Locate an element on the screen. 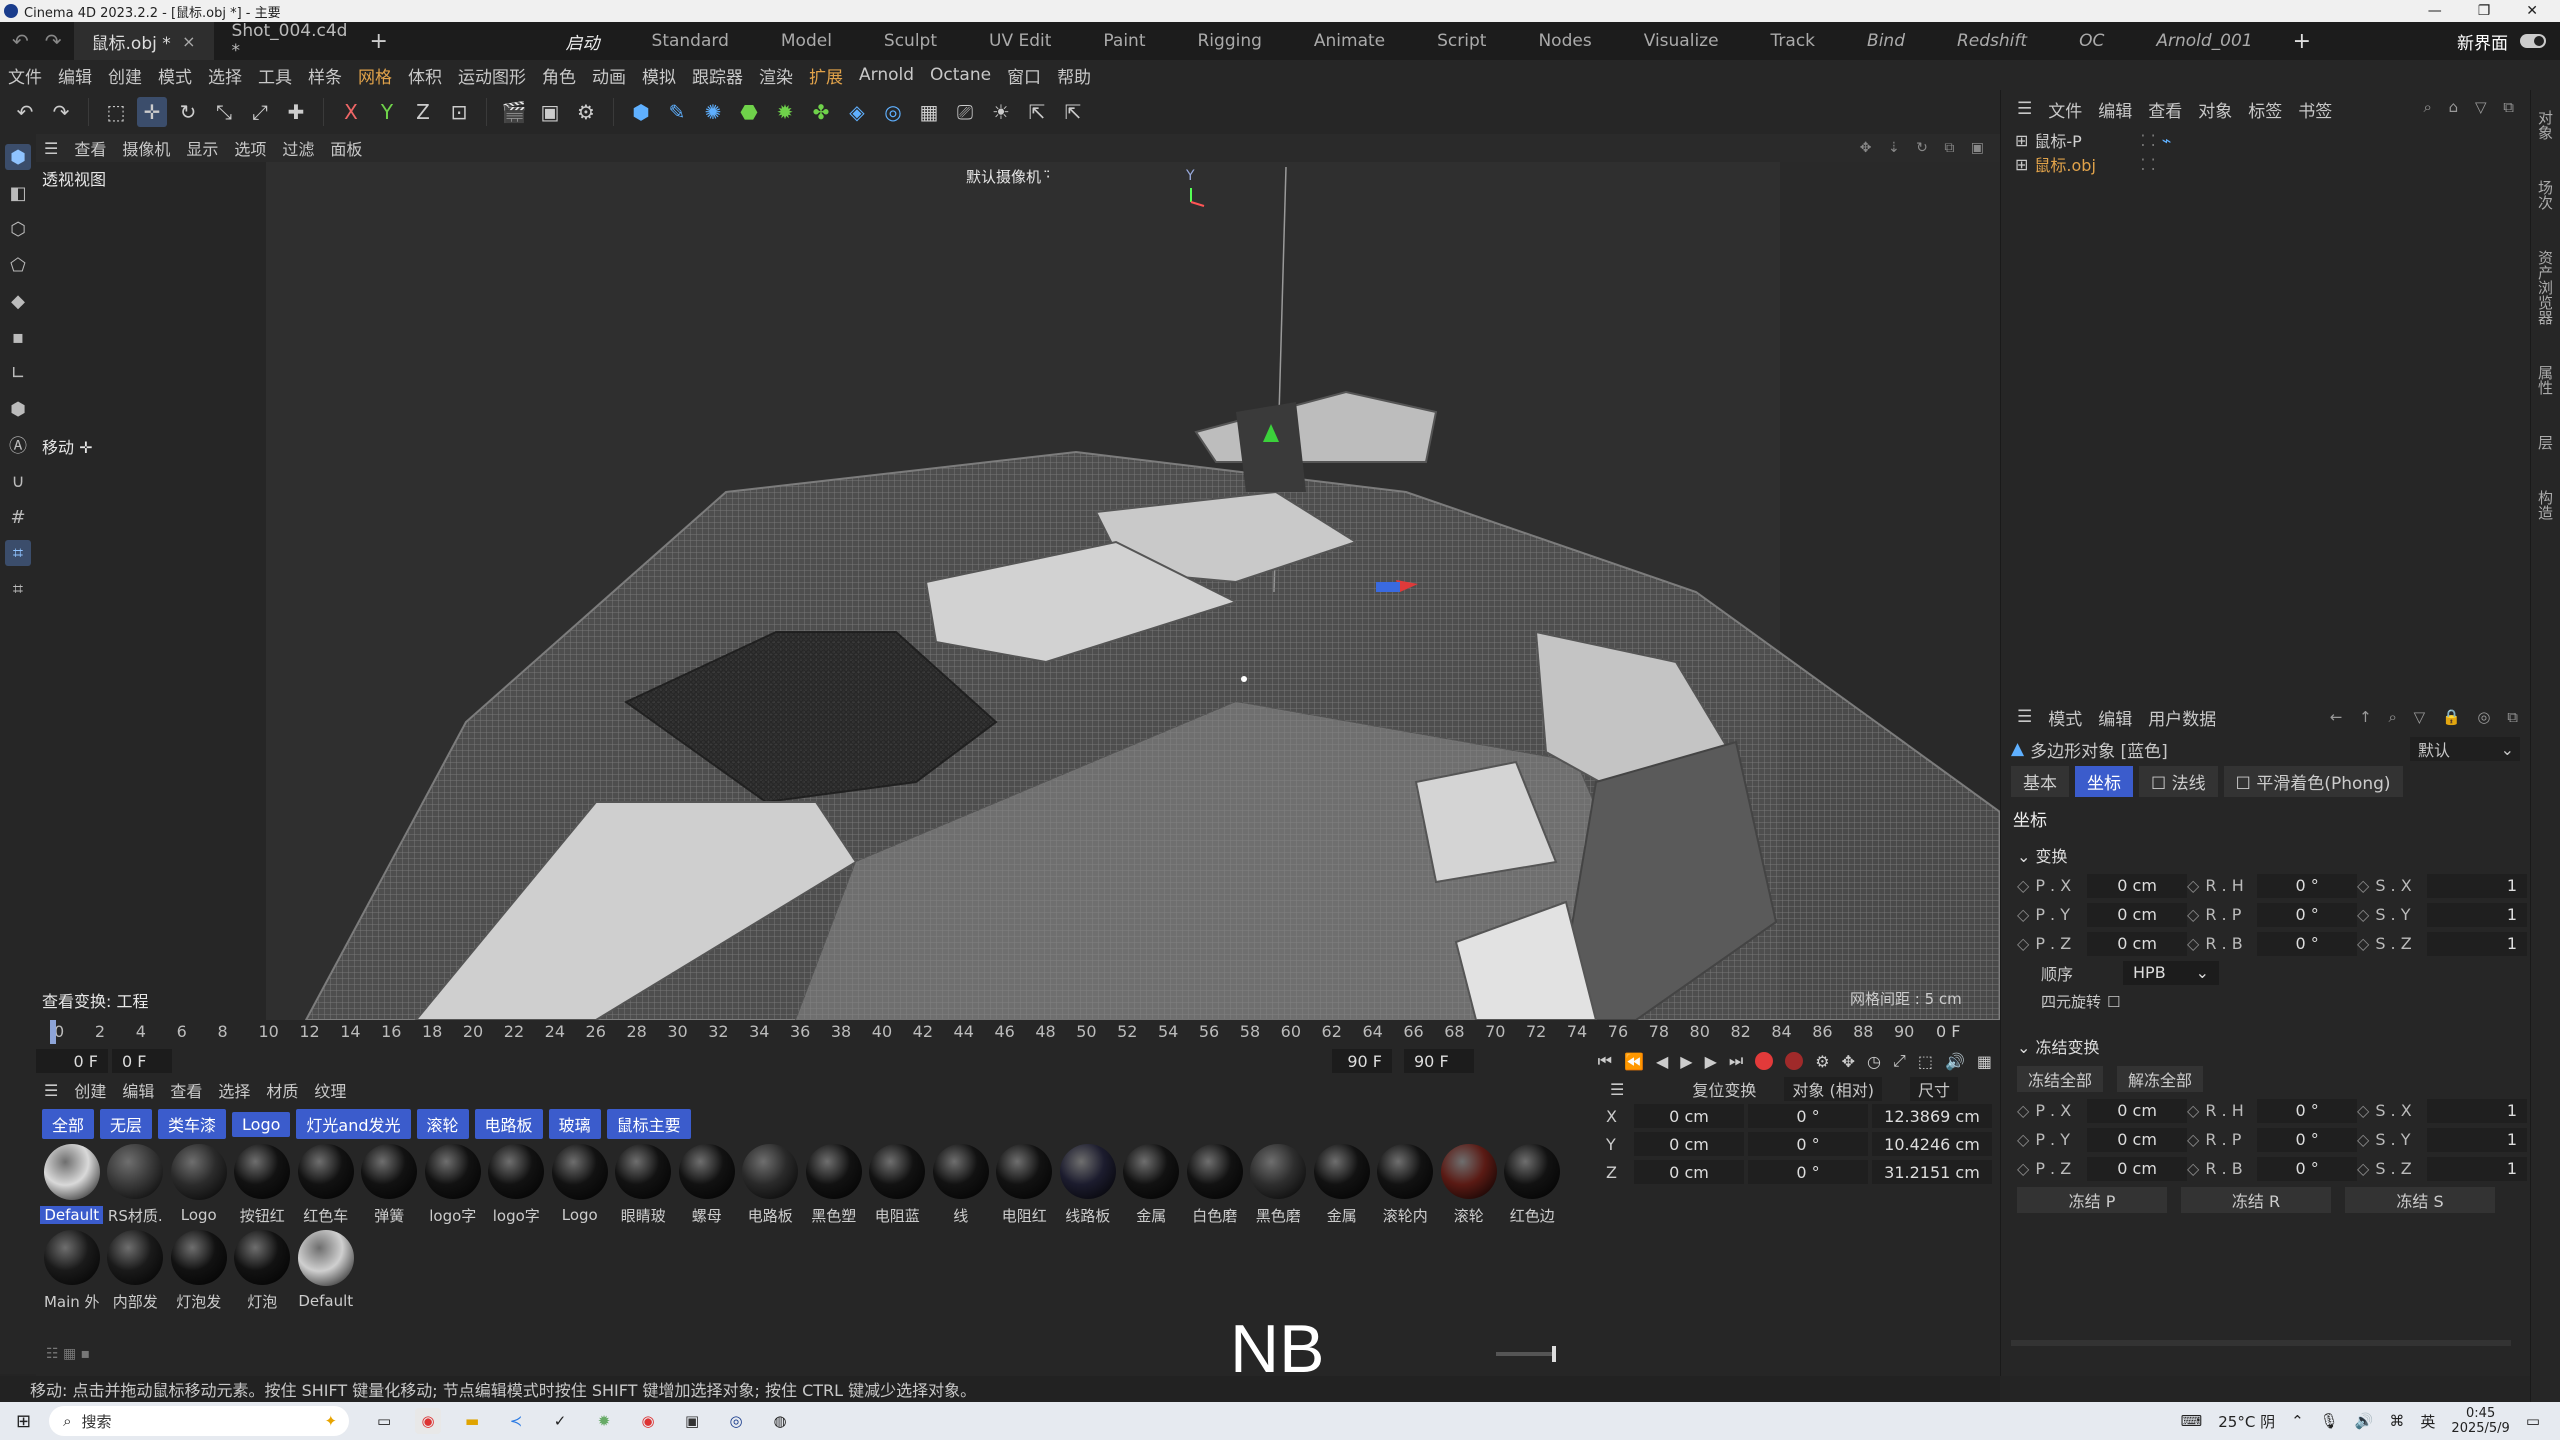  playhead is located at coordinates (53, 1032).